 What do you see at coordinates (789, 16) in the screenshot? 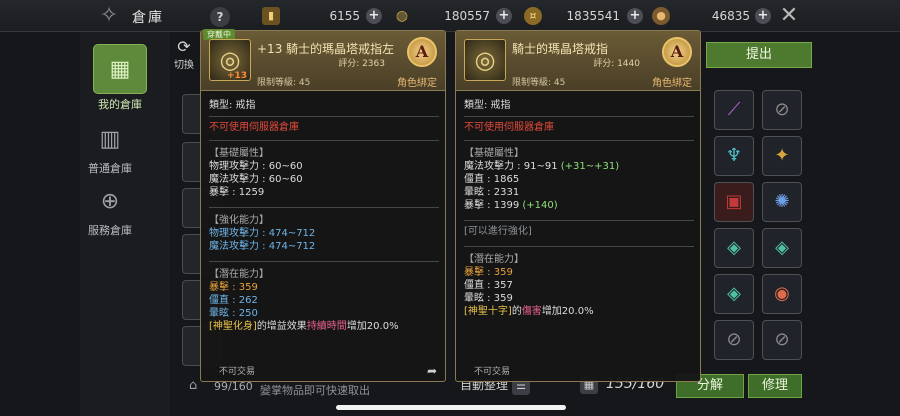
I see `close-icon: ✕` at bounding box center [789, 16].